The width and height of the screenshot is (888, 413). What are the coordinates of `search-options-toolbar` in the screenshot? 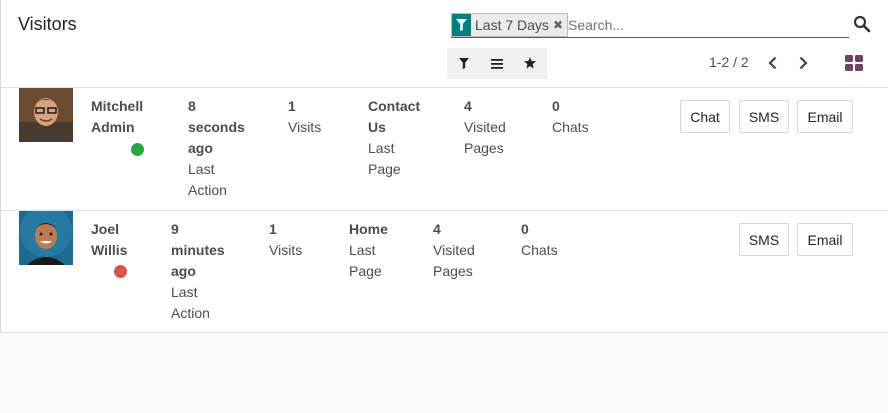 It's located at (497, 63).